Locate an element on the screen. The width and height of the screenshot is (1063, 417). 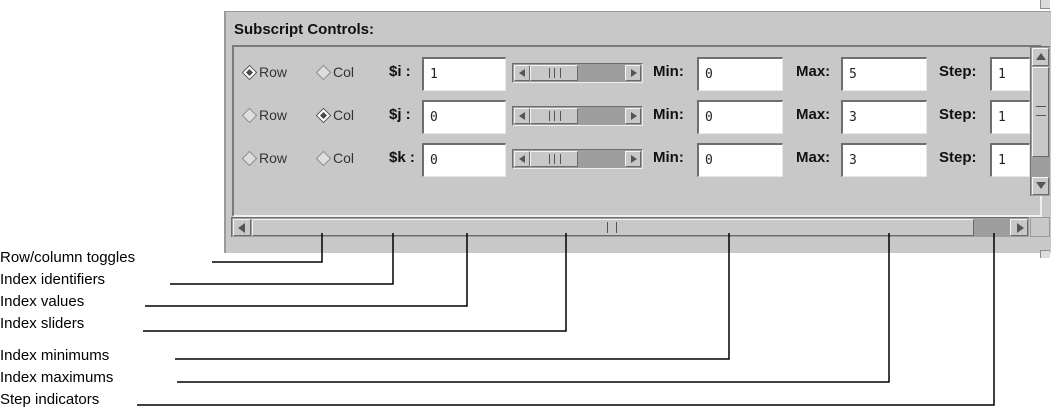
leader-index-values is located at coordinates (306, 270).